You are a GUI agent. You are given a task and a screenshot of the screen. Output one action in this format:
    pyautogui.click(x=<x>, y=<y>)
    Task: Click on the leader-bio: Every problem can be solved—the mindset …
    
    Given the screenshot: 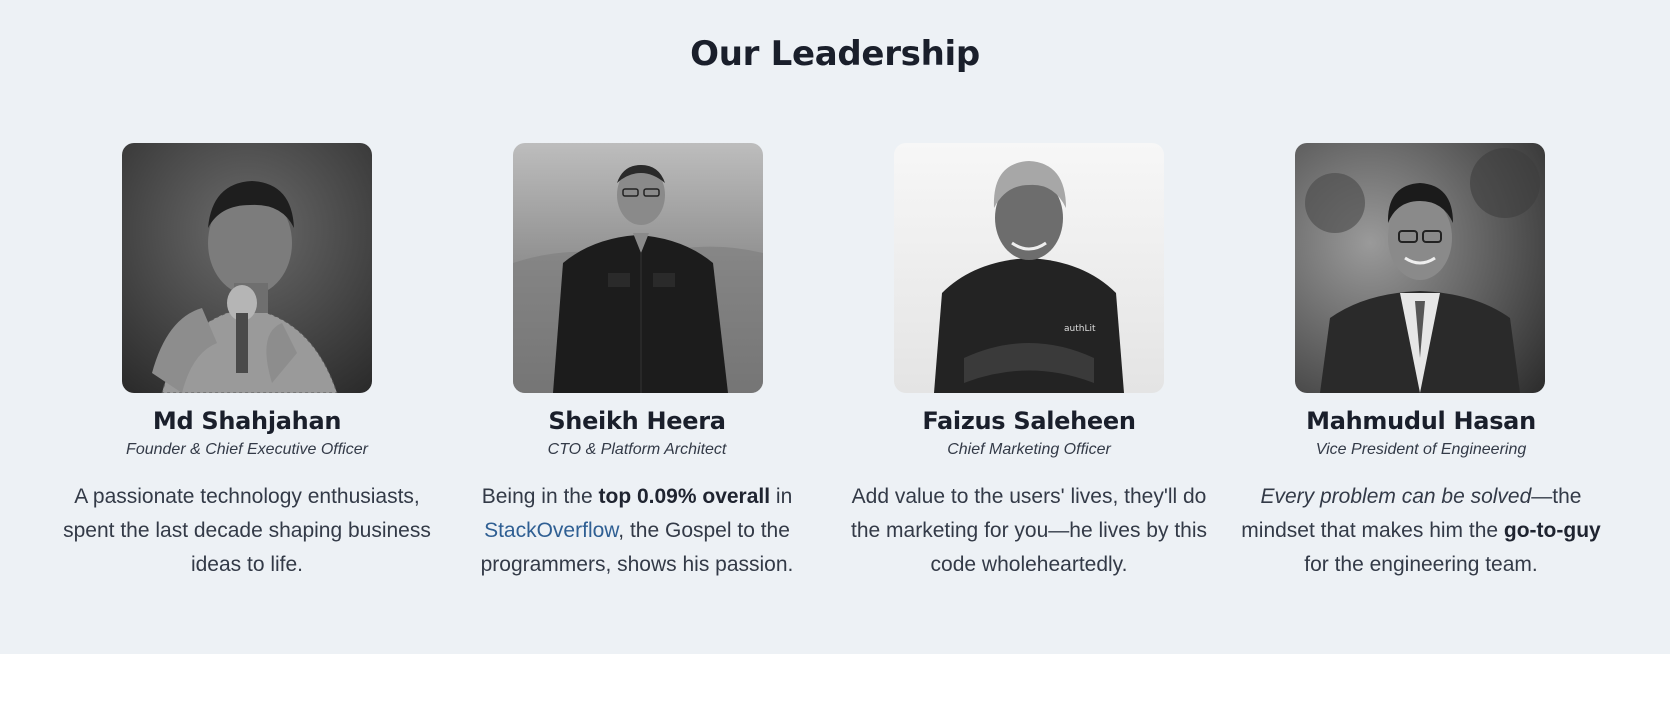 What is the action you would take?
    pyautogui.click(x=1421, y=531)
    